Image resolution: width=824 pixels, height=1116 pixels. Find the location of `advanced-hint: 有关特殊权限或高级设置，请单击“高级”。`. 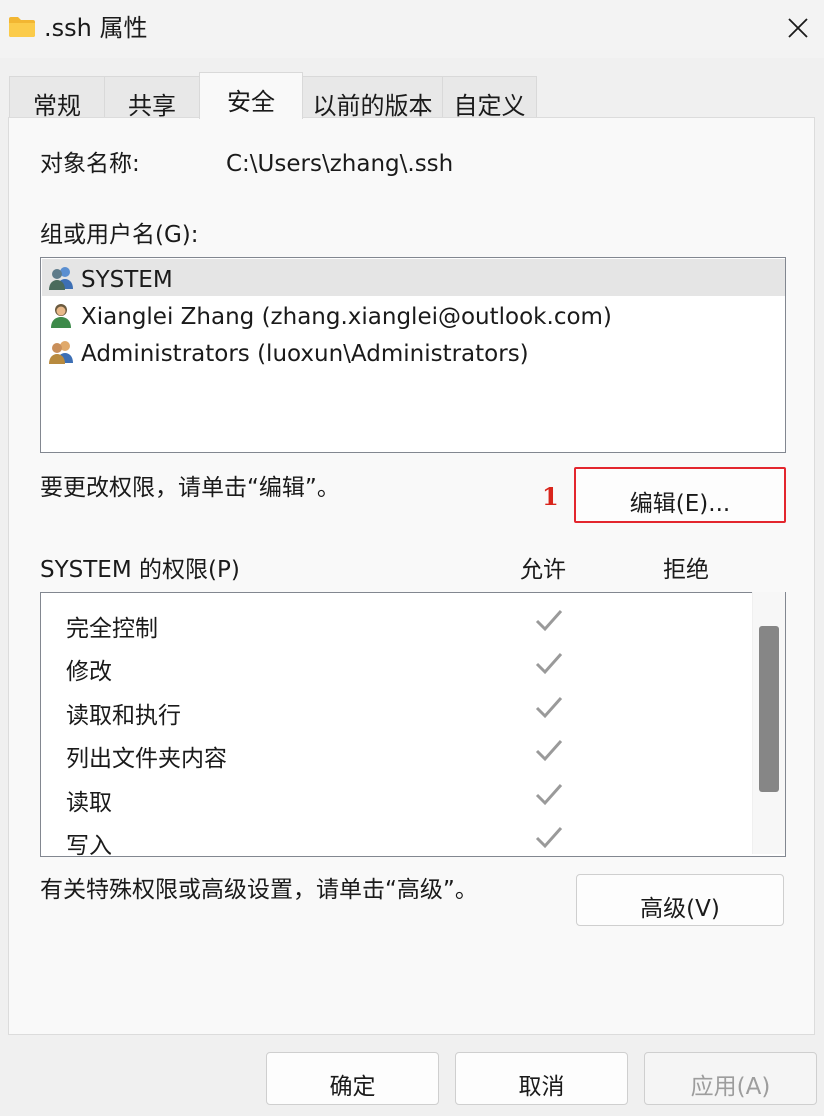

advanced-hint: 有关特殊权限或高级设置，请单击“高级”。 is located at coordinates (259, 890).